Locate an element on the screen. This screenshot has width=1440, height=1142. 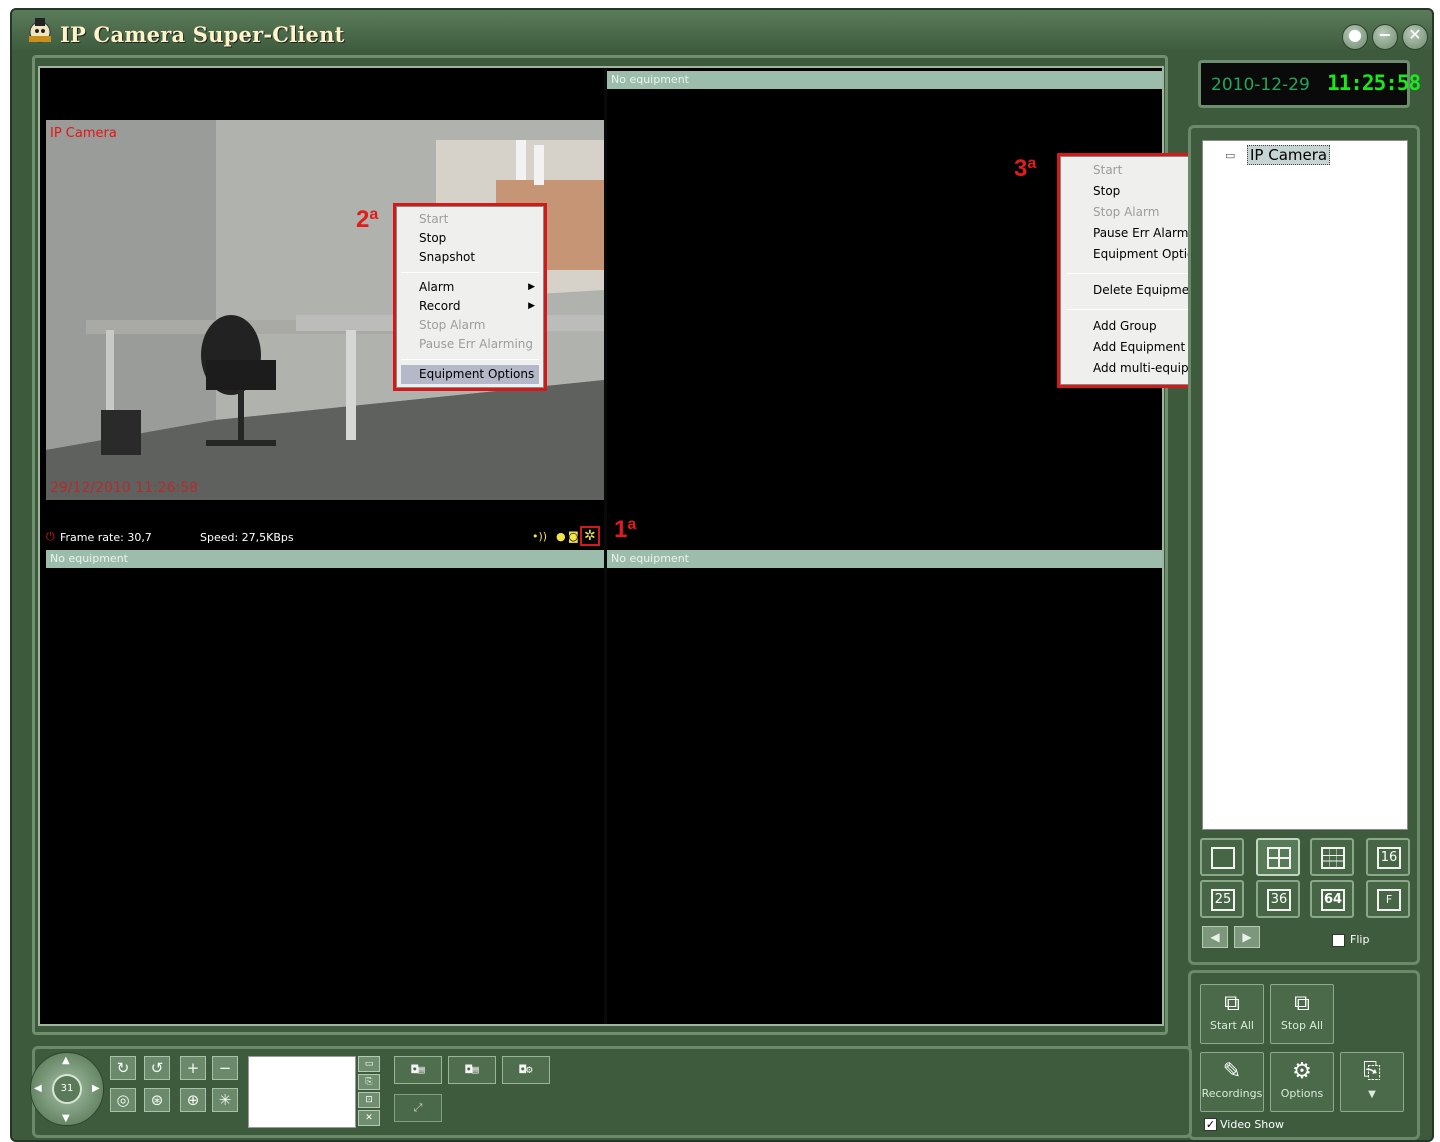
clock-display: 2010-12-29 11:25:58 is located at coordinates (1309, 84).